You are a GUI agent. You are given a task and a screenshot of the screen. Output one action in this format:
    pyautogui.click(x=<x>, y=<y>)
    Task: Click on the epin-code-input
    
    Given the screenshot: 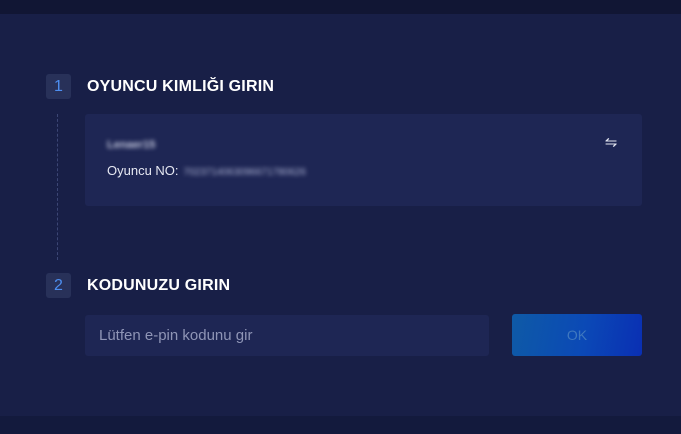 What is the action you would take?
    pyautogui.click(x=287, y=335)
    